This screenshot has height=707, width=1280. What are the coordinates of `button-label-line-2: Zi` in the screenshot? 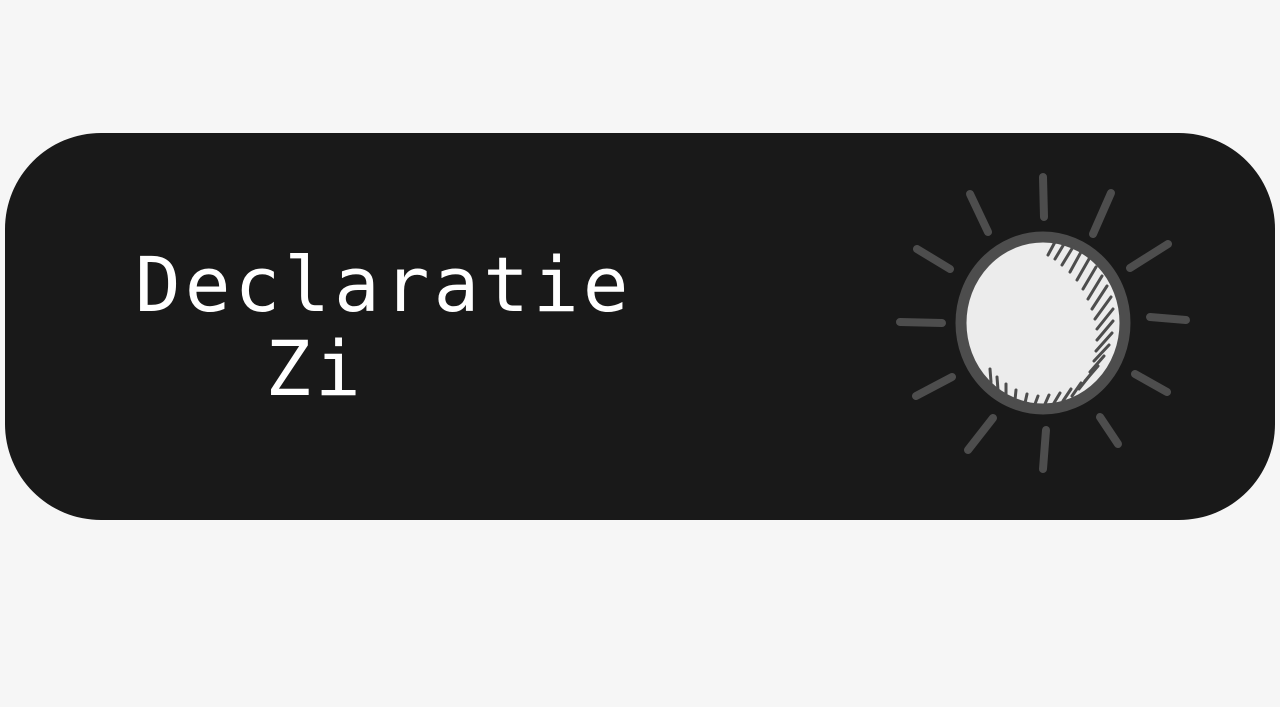 It's located at (315, 368).